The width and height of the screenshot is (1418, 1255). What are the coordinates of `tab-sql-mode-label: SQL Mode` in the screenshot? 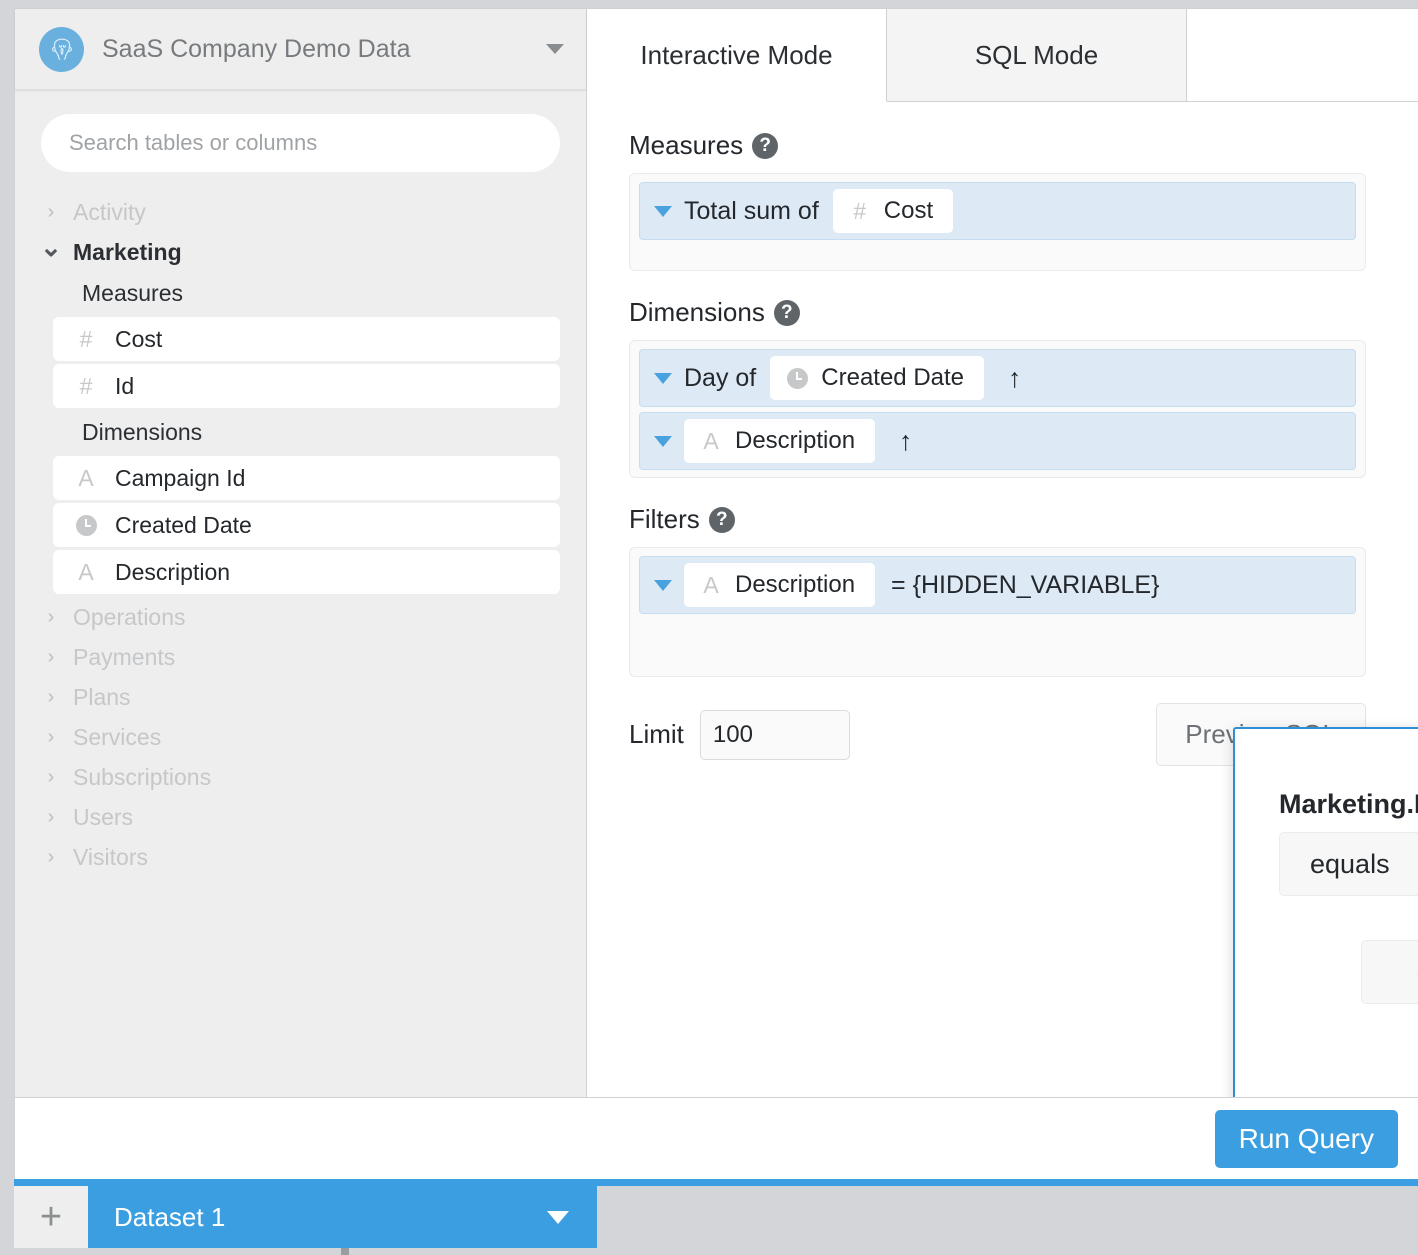 It's located at (1036, 54).